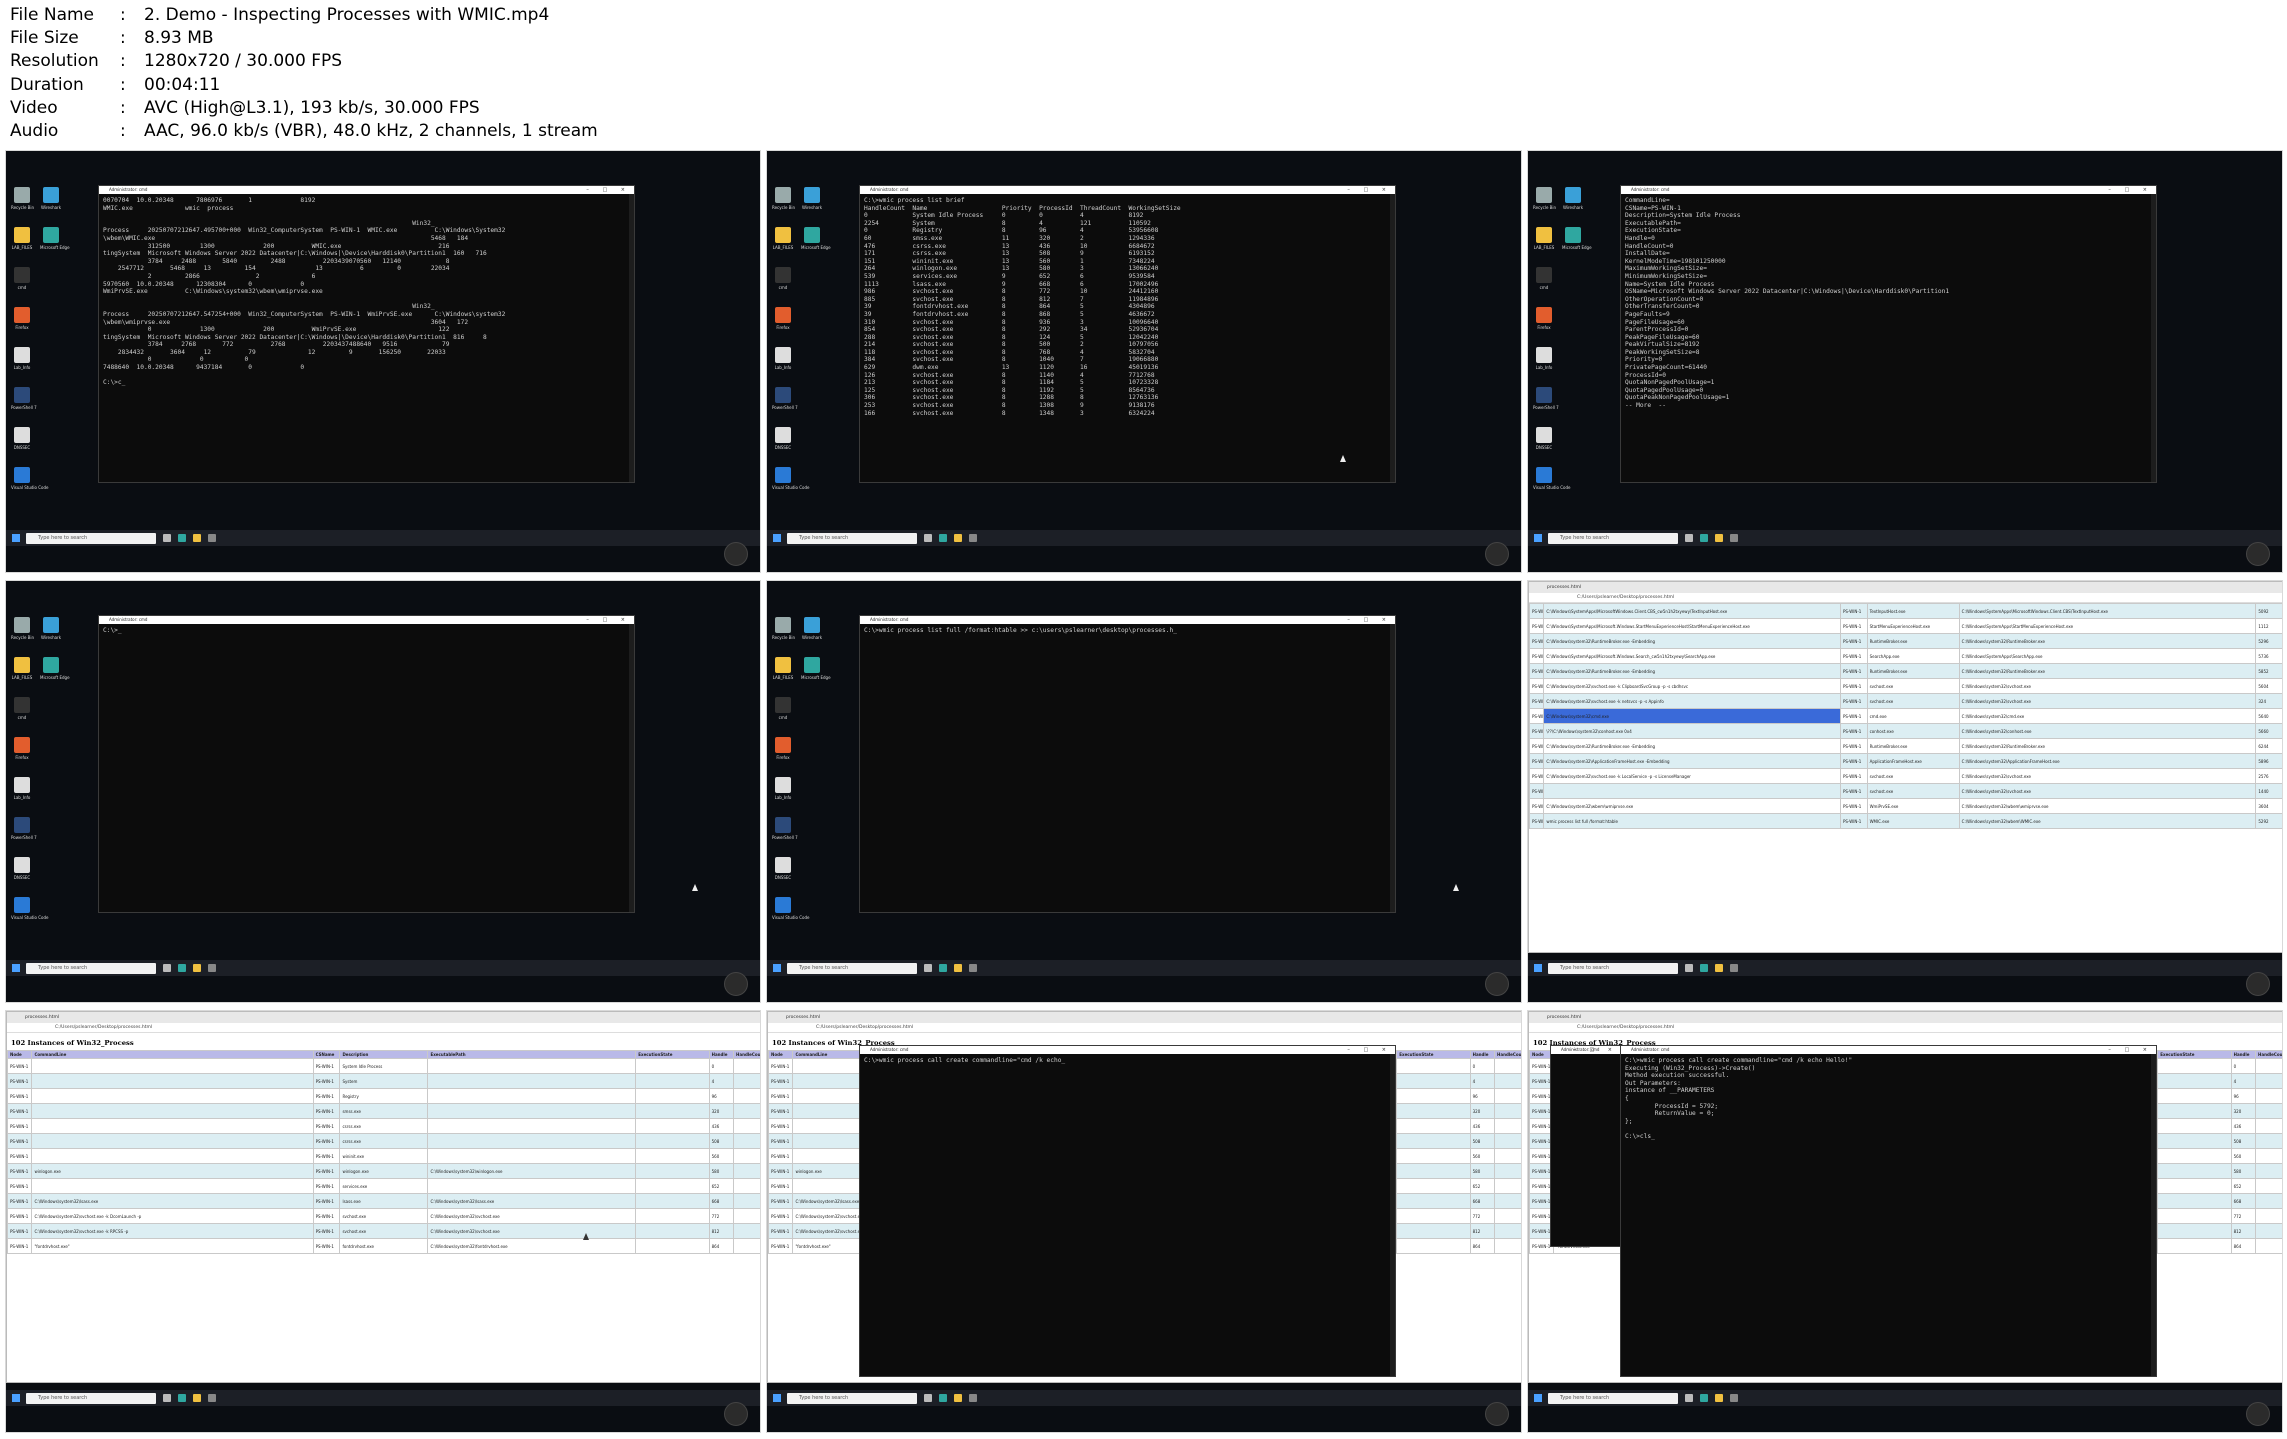 Image resolution: width=2287 pixels, height=1439 pixels. What do you see at coordinates (326, 1054) in the screenshot?
I see `column-header: CSName` at bounding box center [326, 1054].